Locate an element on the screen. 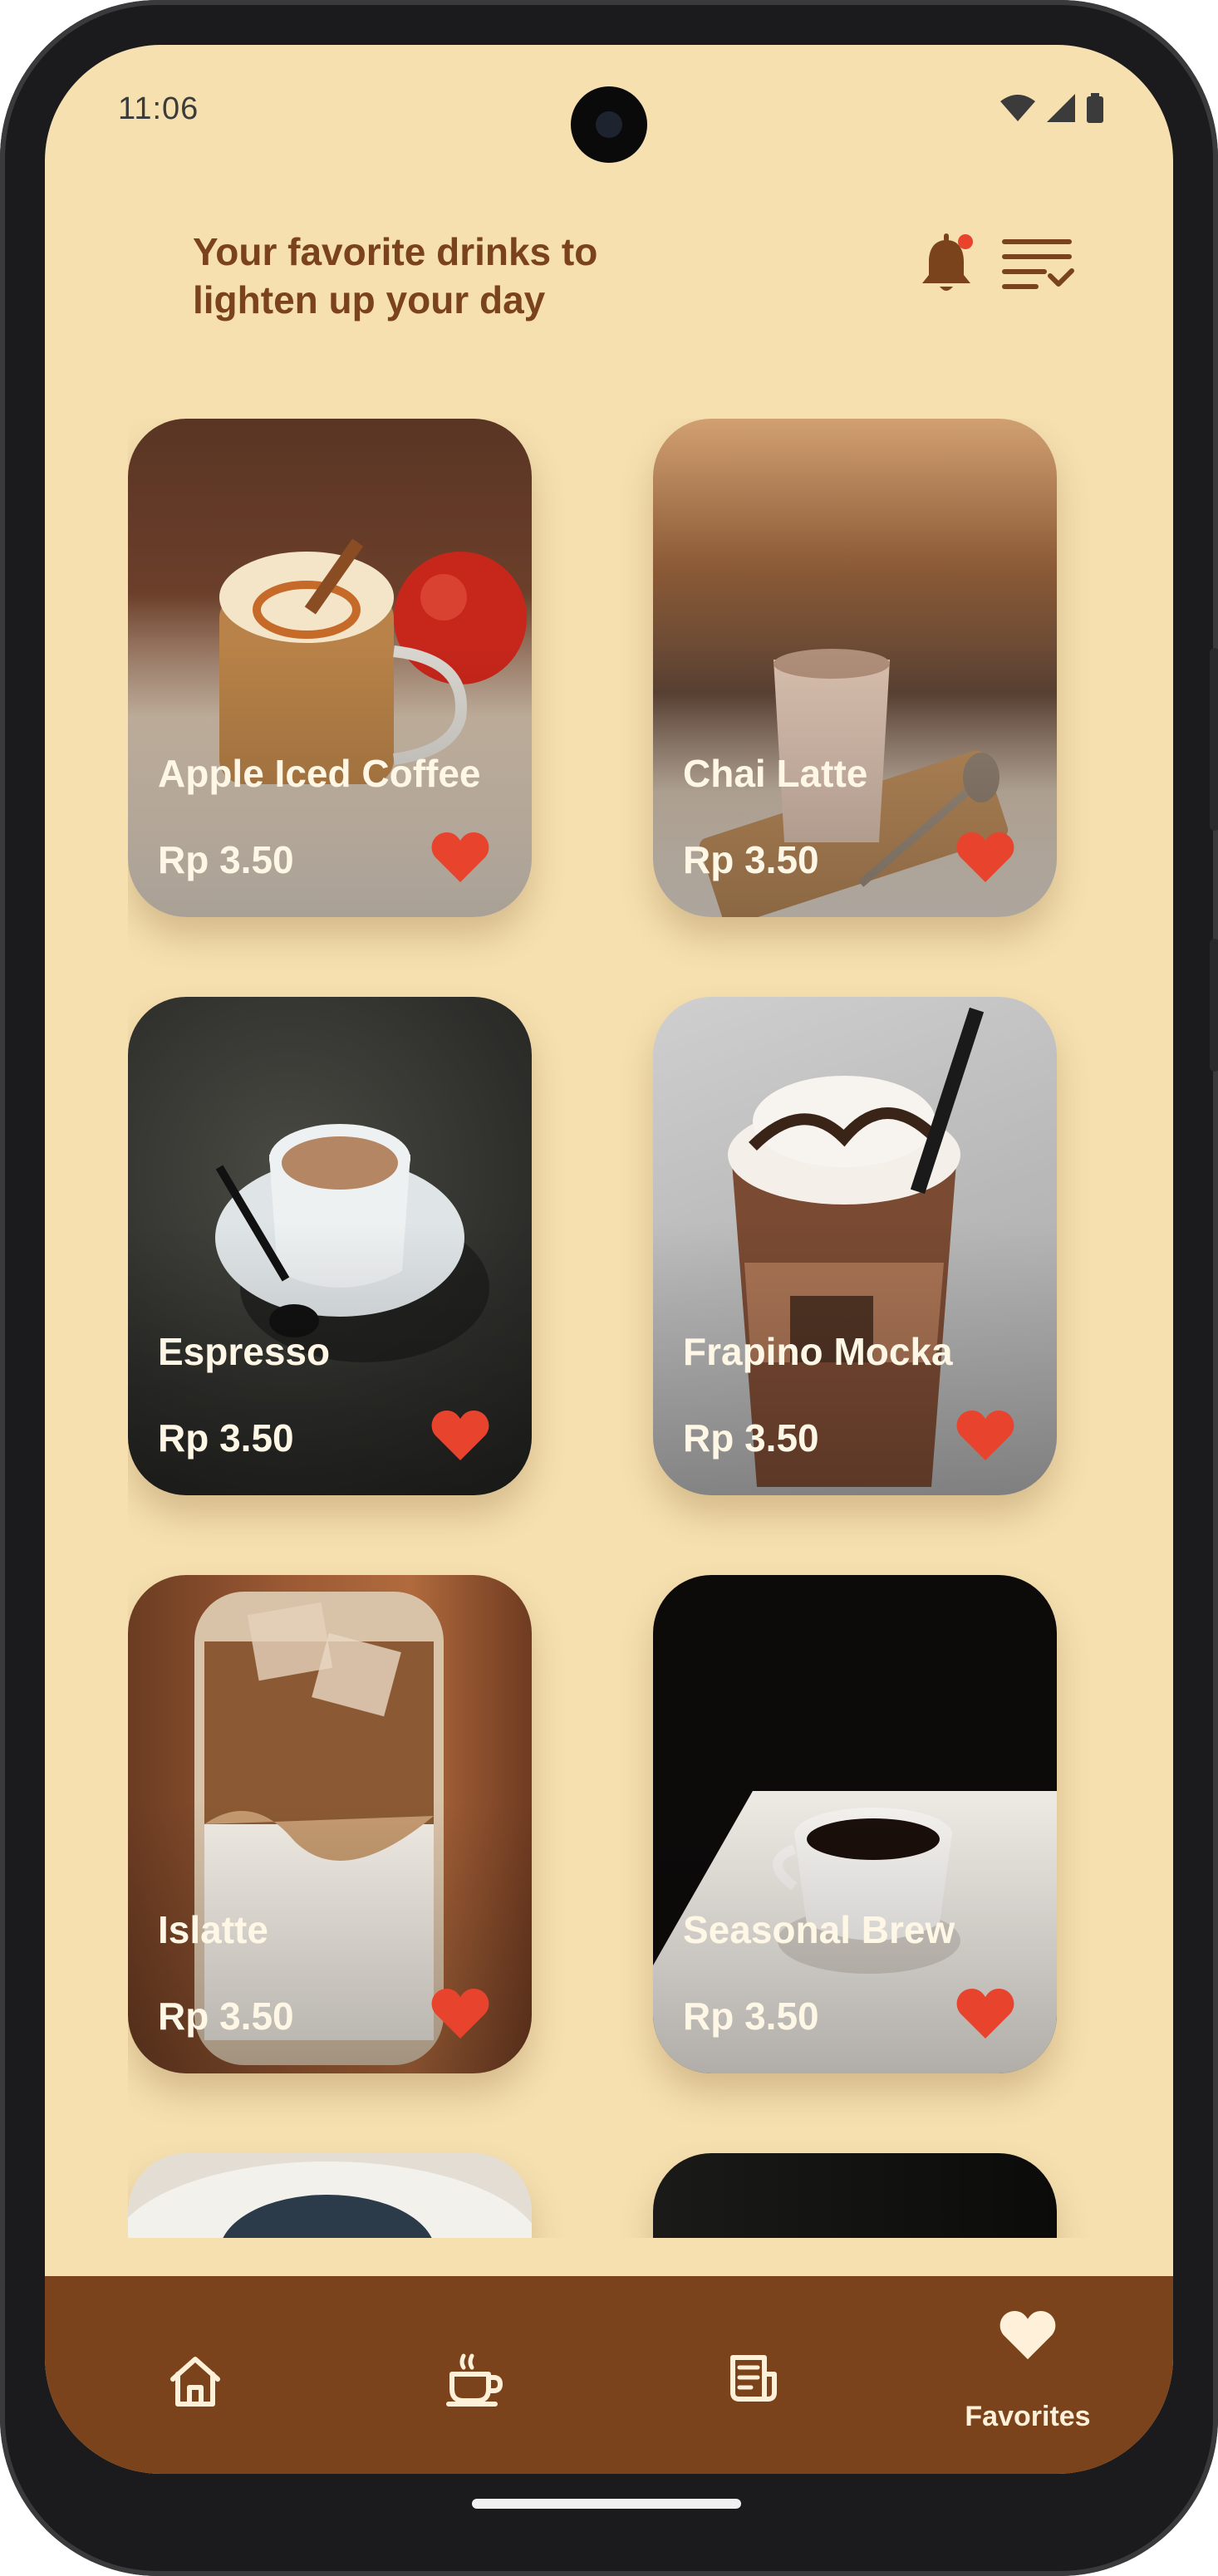  nav-home is located at coordinates (195, 2375).